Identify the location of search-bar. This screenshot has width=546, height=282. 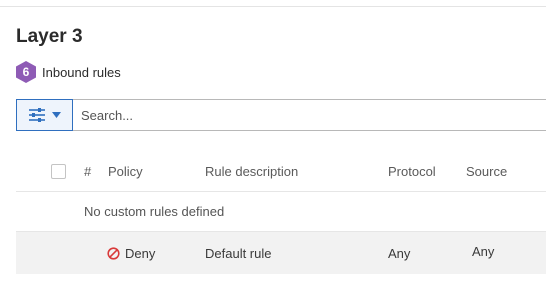
(281, 115).